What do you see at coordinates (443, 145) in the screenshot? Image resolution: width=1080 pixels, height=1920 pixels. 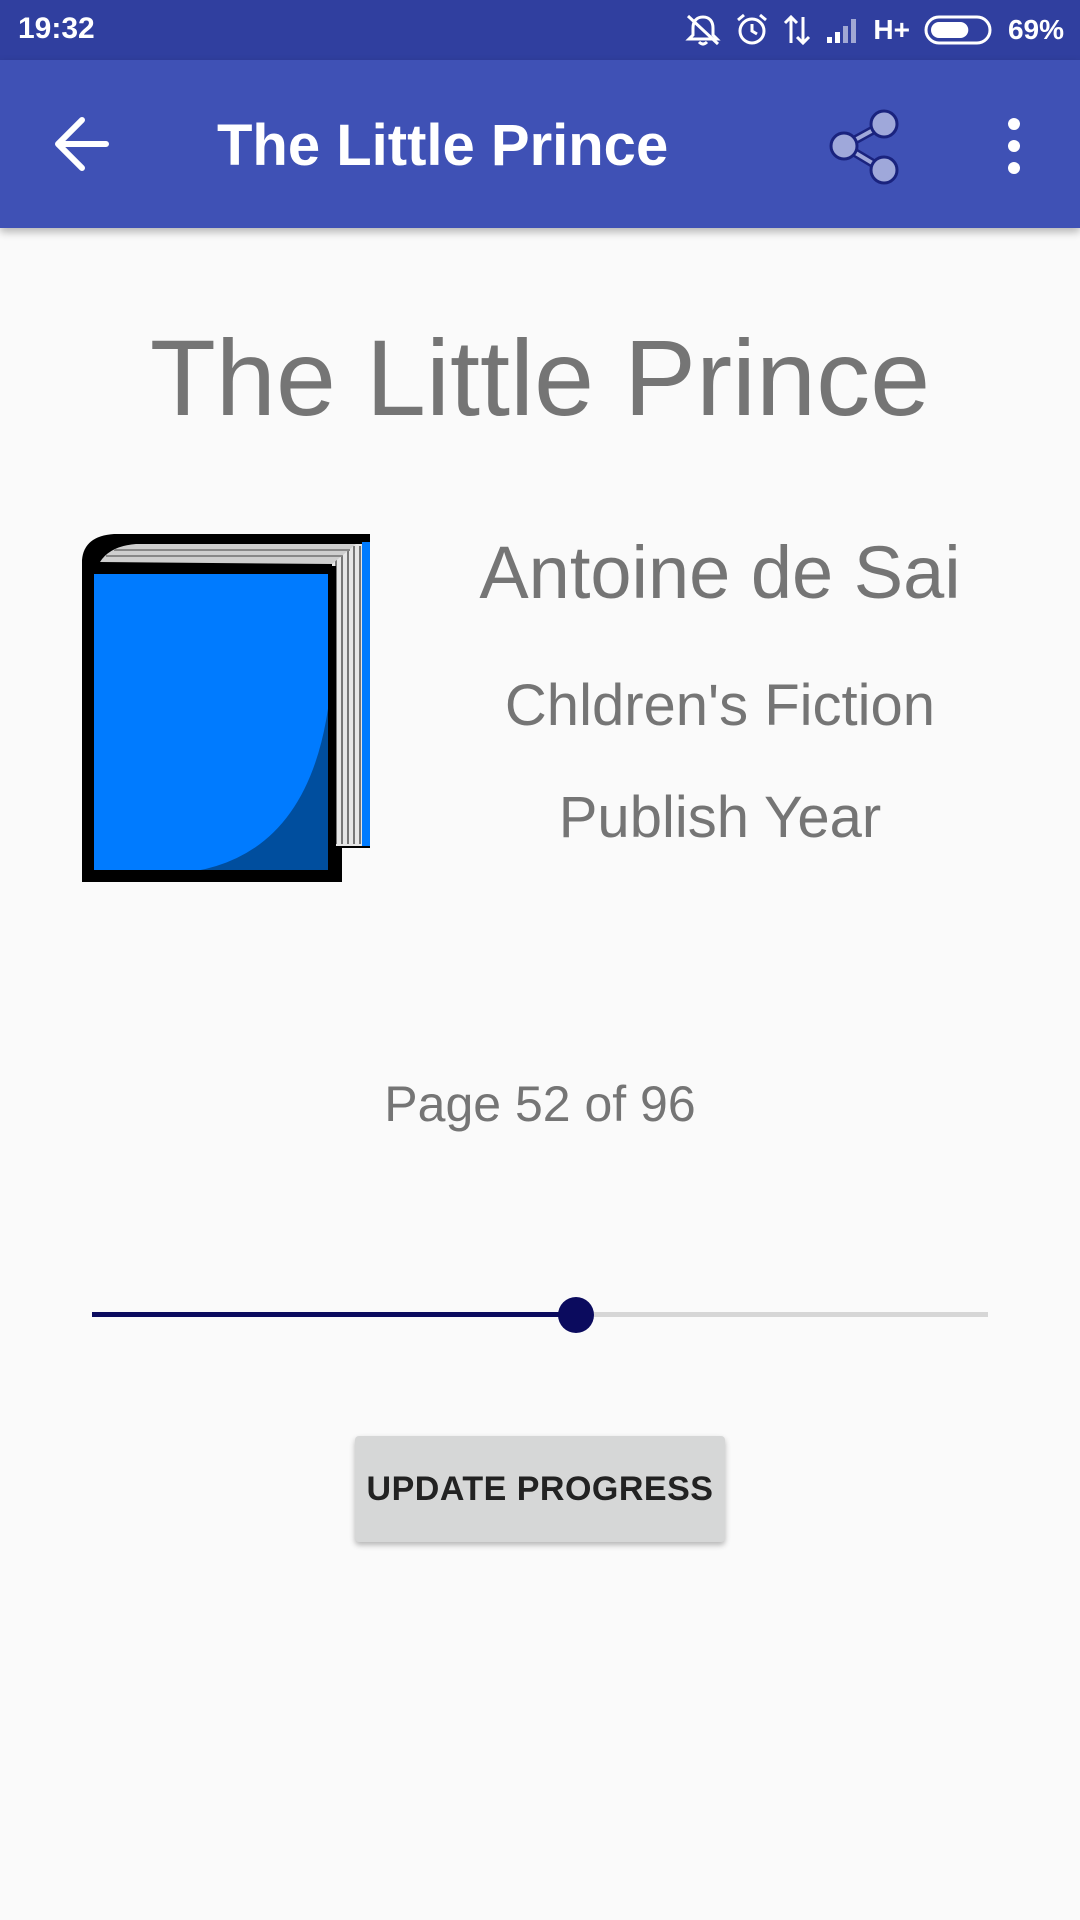 I see `app-bar-title: The Little Prince` at bounding box center [443, 145].